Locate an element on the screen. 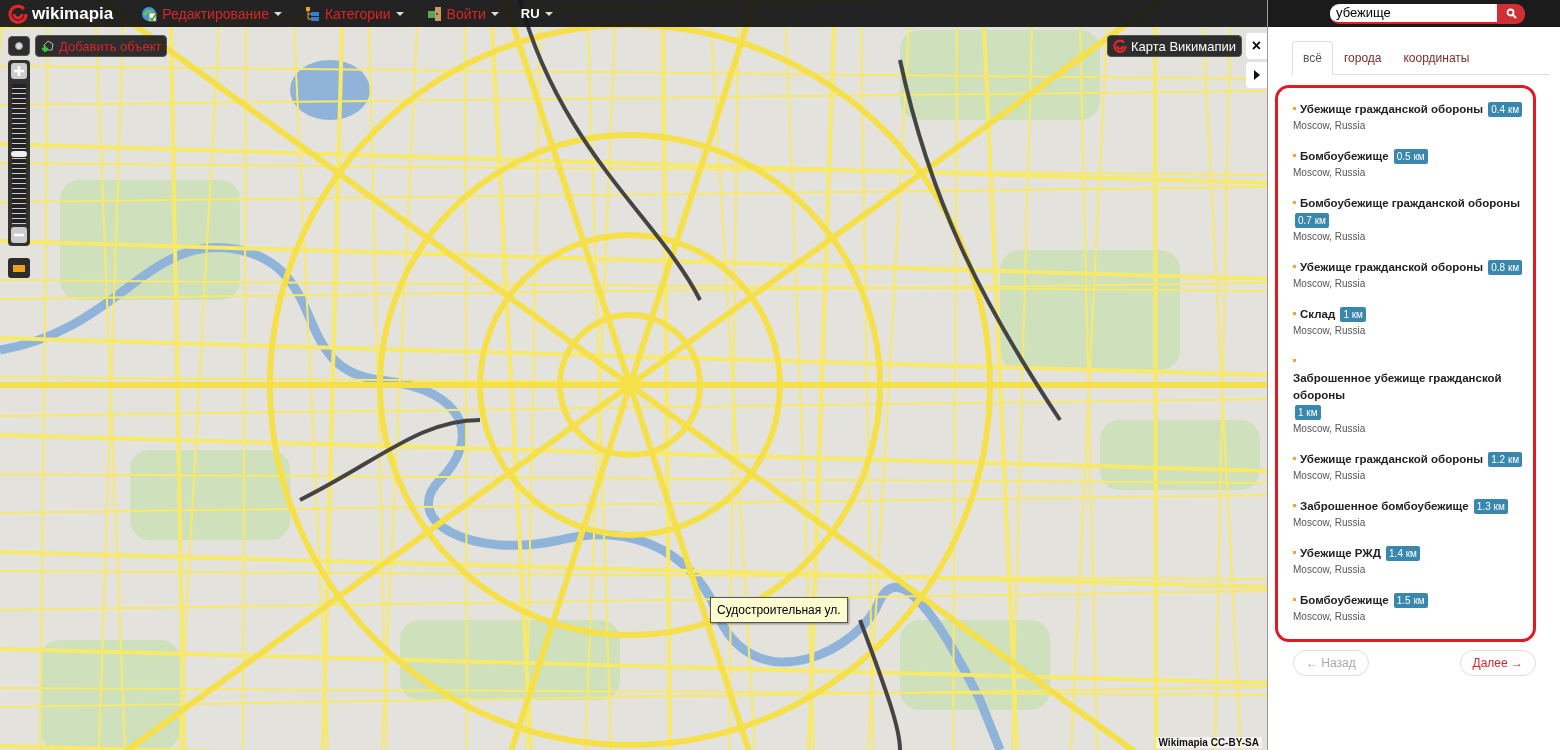  next-button: Далее → is located at coordinates (1497, 663).